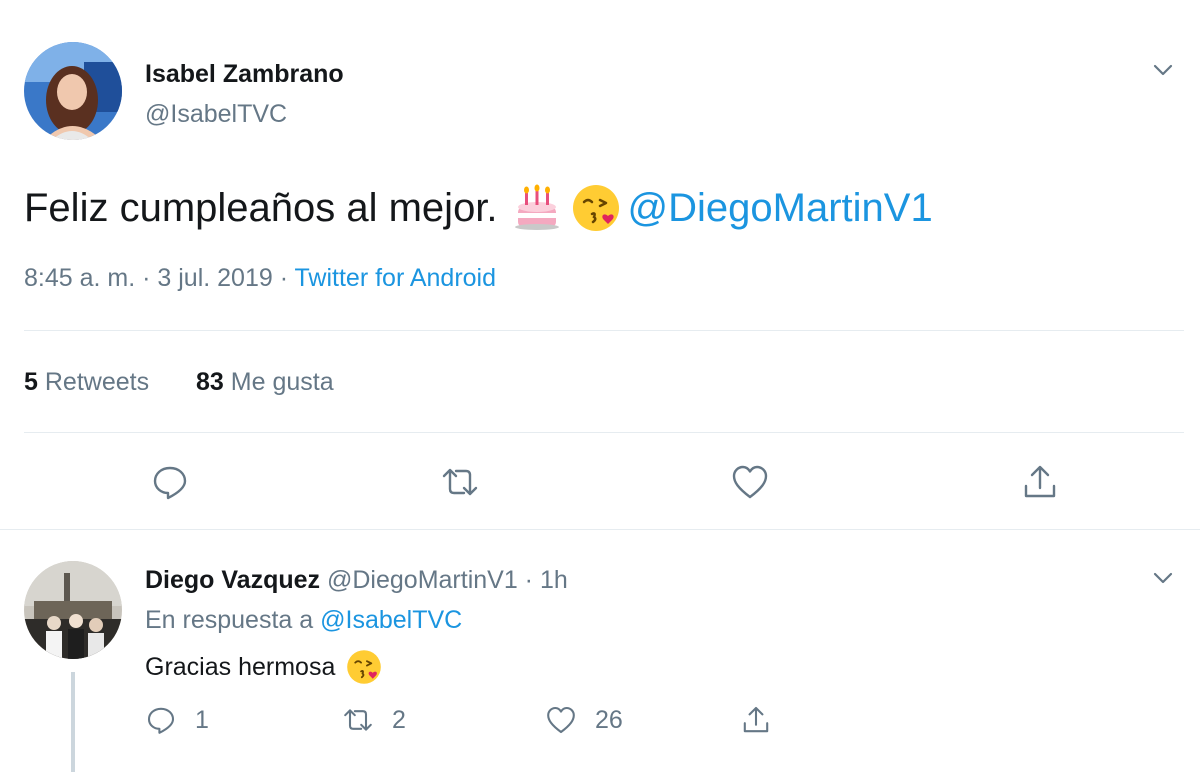 This screenshot has height=778, width=1200. What do you see at coordinates (210, 382) in the screenshot?
I see `likes-count: 83` at bounding box center [210, 382].